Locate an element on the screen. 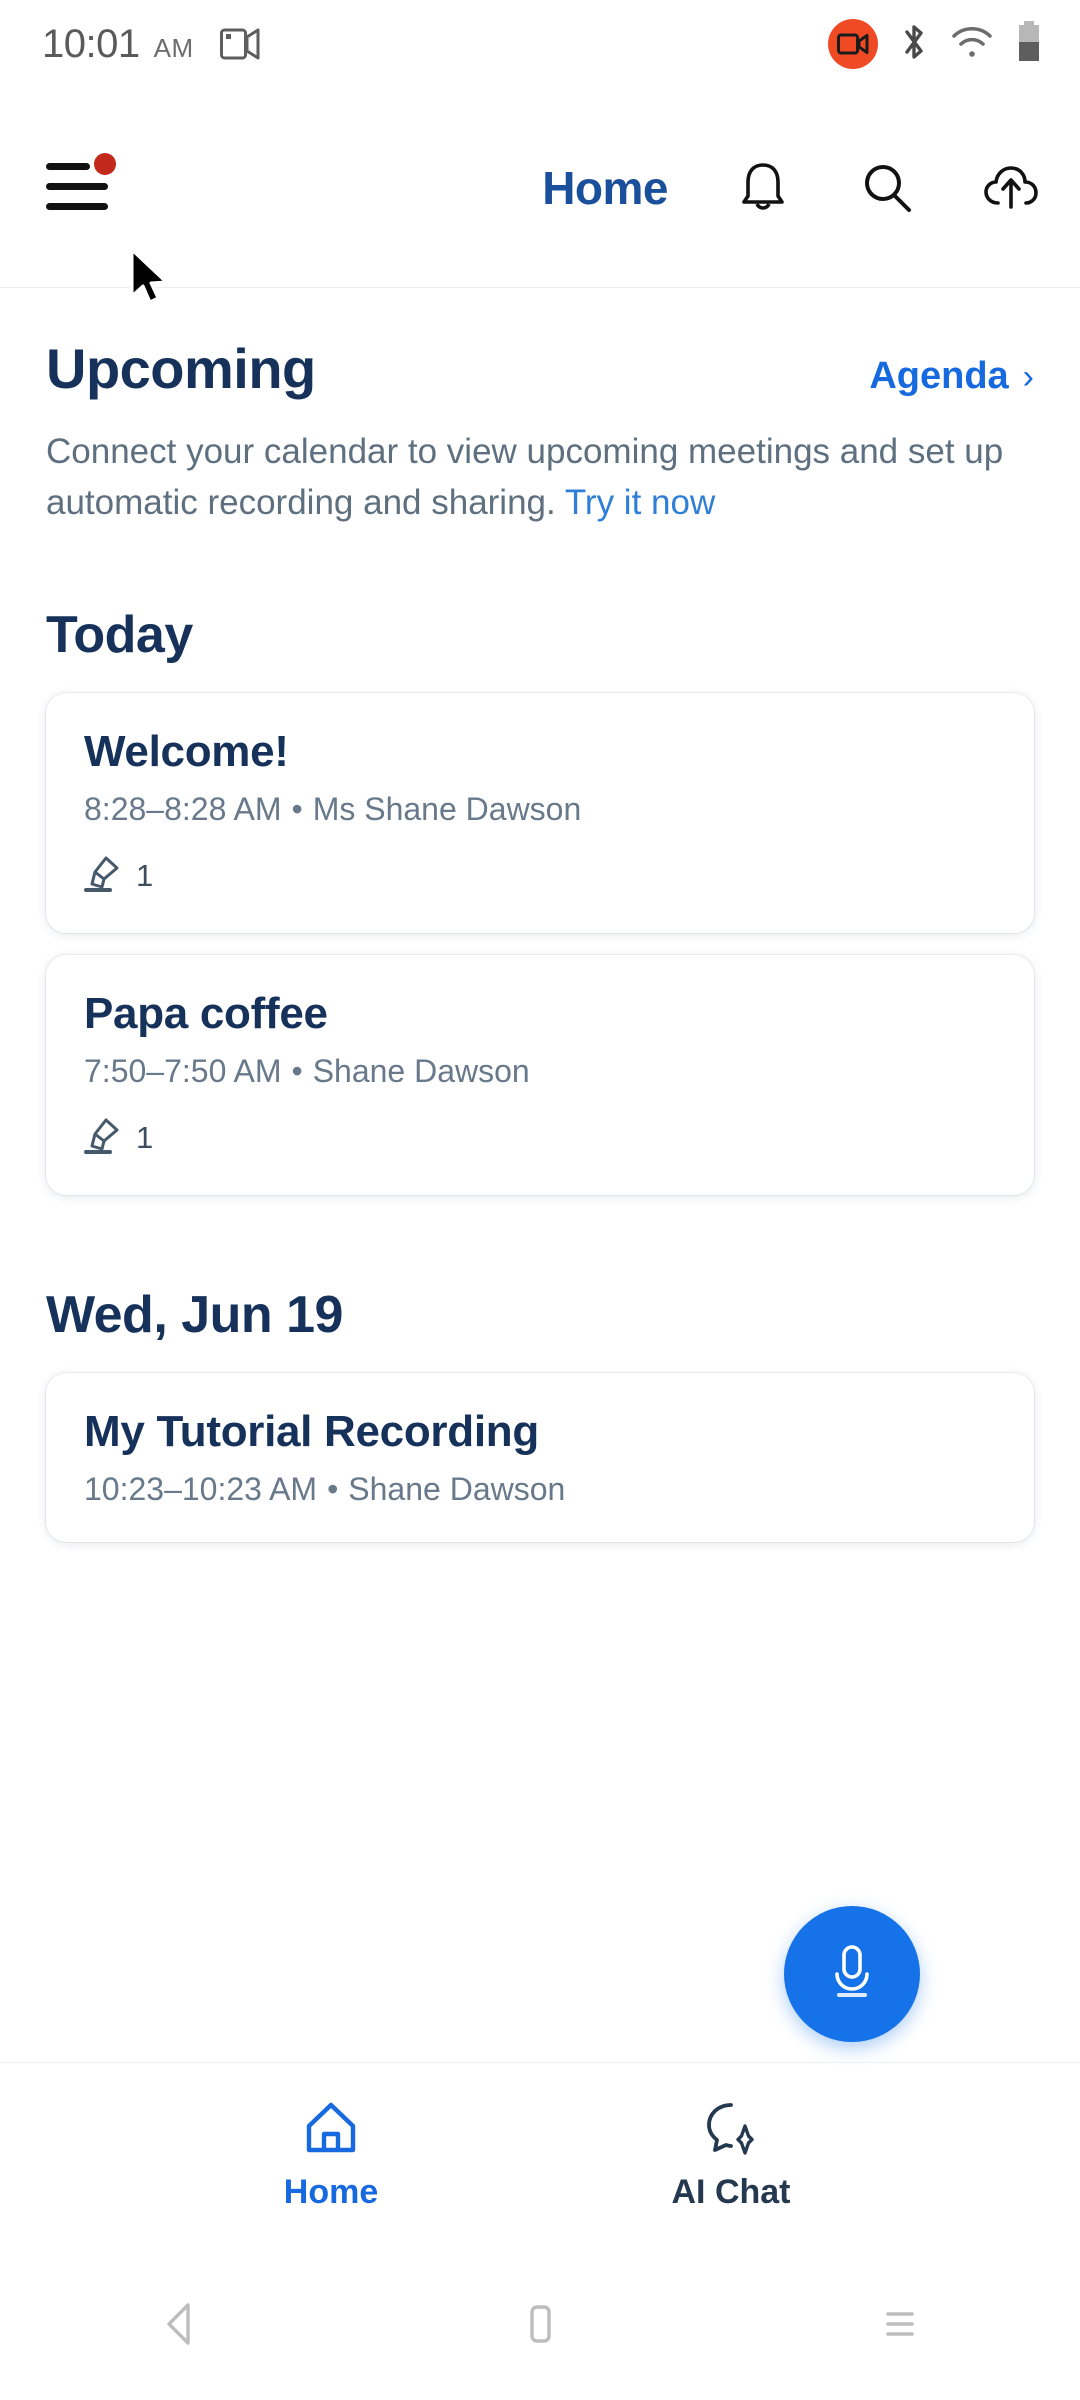 The height and width of the screenshot is (2400, 1080). cloud-upload-icon is located at coordinates (1011, 188).